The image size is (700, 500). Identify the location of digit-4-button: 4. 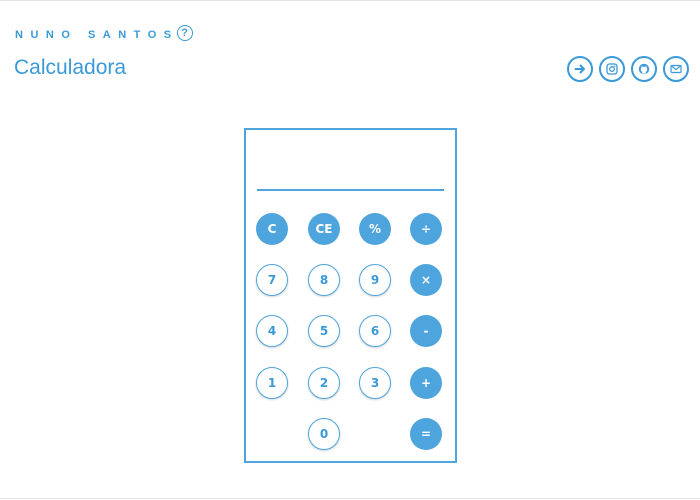
(272, 331).